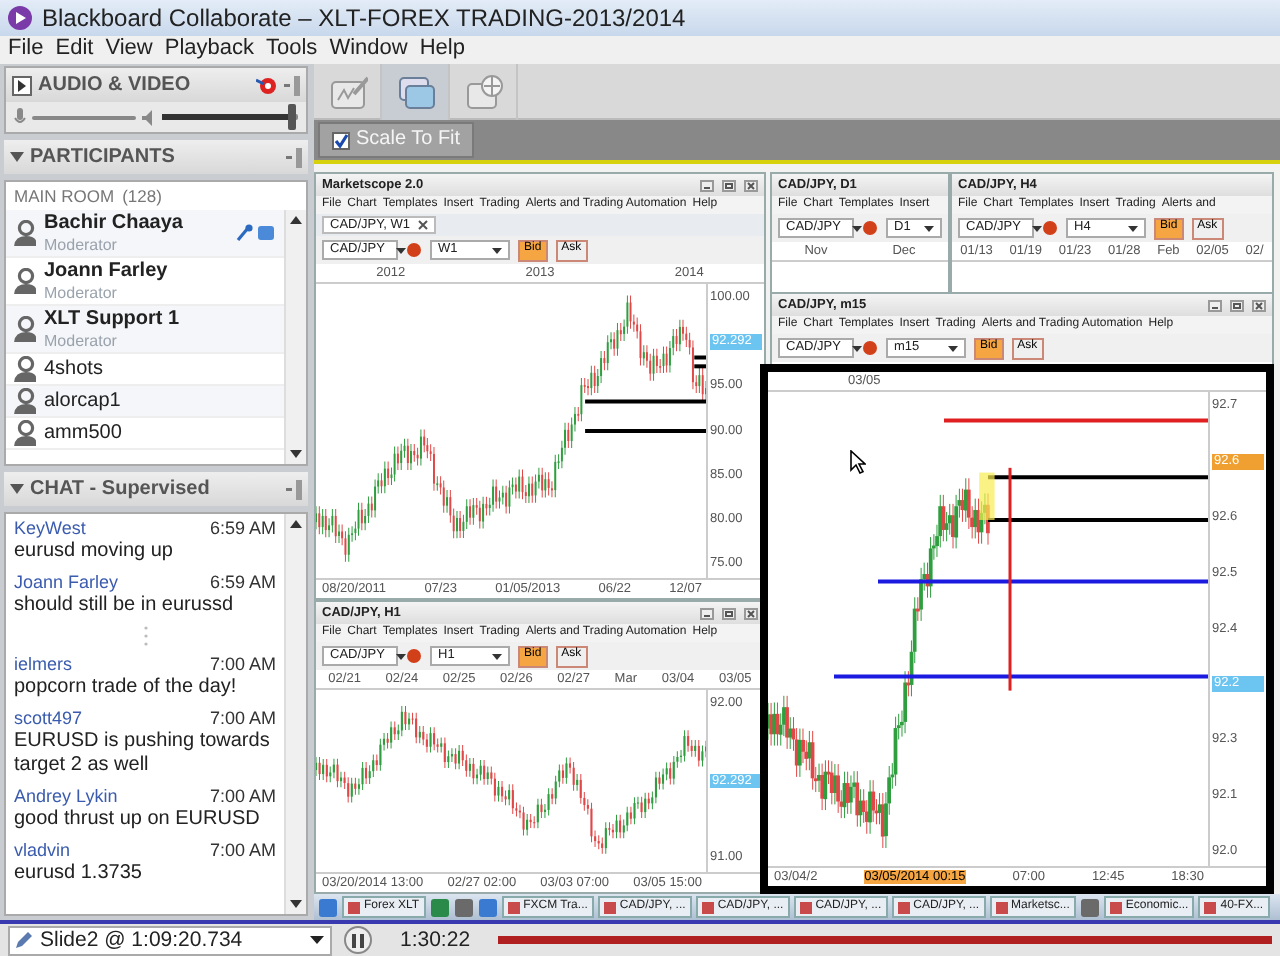  What do you see at coordinates (107, 272) in the screenshot?
I see `participant-name: Joann Farley` at bounding box center [107, 272].